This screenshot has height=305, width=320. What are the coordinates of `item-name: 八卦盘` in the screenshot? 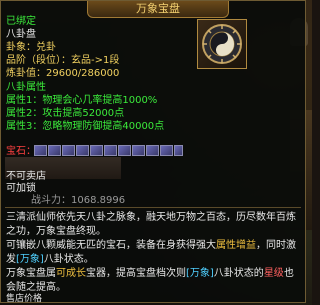 It's located at (21, 34).